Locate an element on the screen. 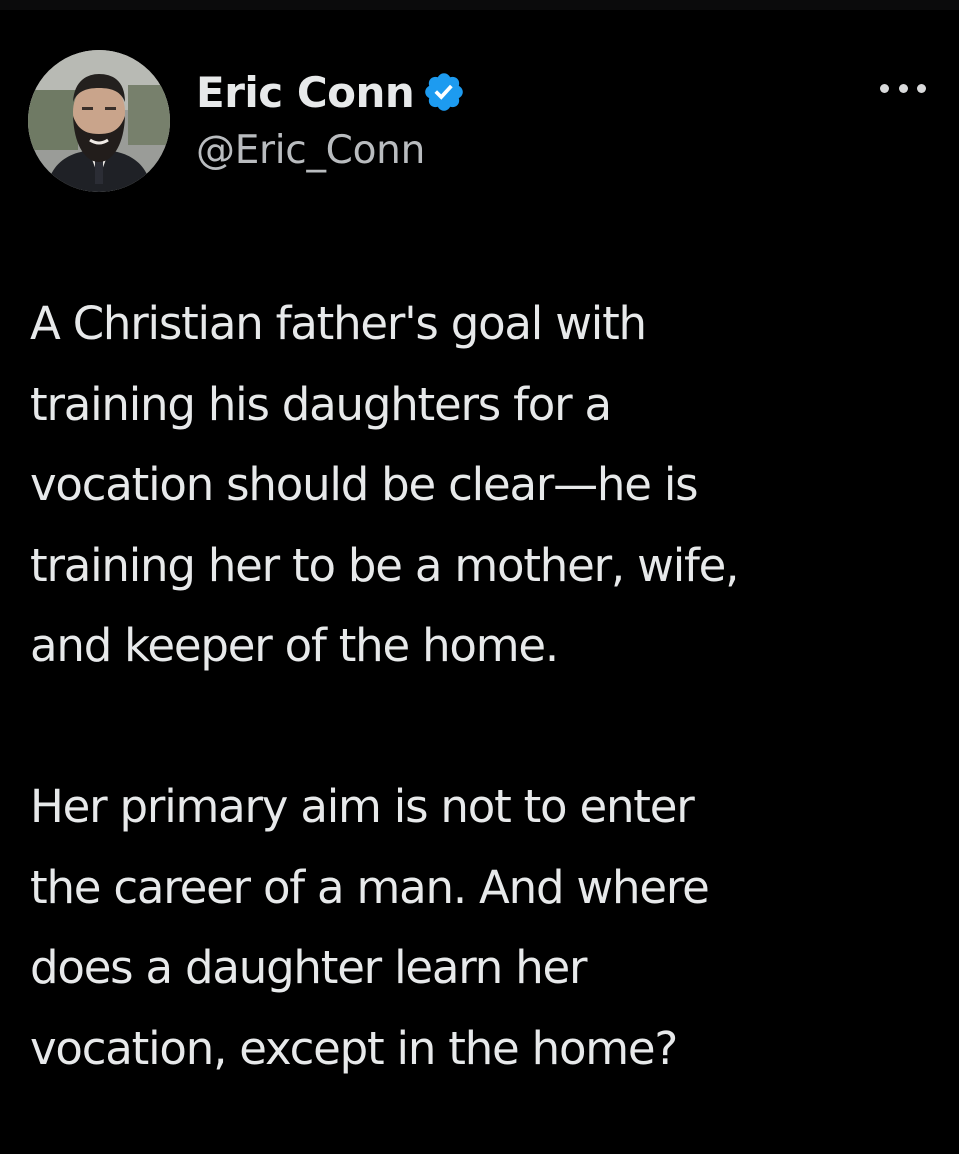  user-handle: @Eric_Conn is located at coordinates (331, 150).